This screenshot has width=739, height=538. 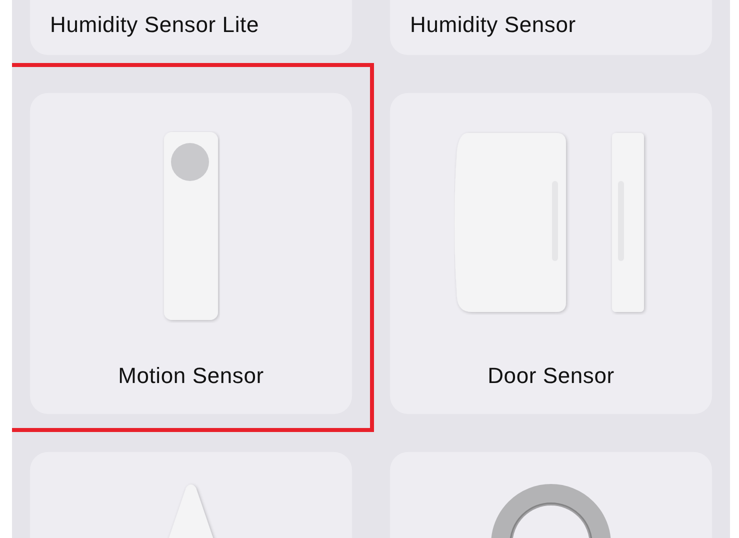 I want to click on device-name: Humidity Sensor, so click(x=493, y=25).